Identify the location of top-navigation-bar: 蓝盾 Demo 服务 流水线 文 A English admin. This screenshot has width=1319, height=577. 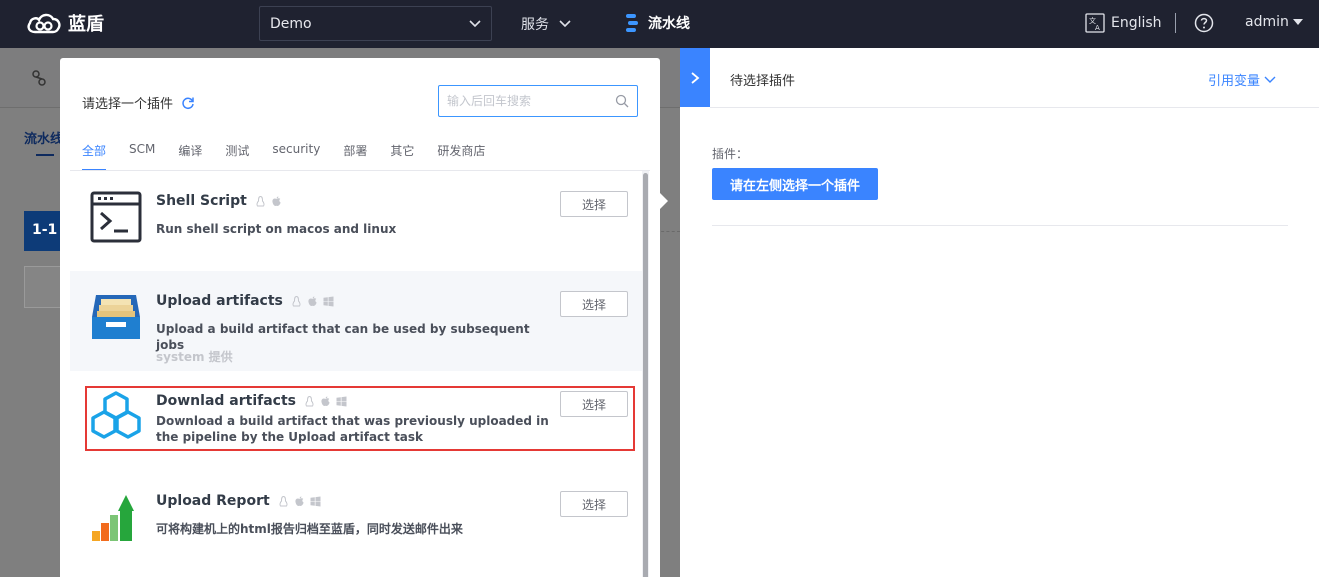
(659, 24).